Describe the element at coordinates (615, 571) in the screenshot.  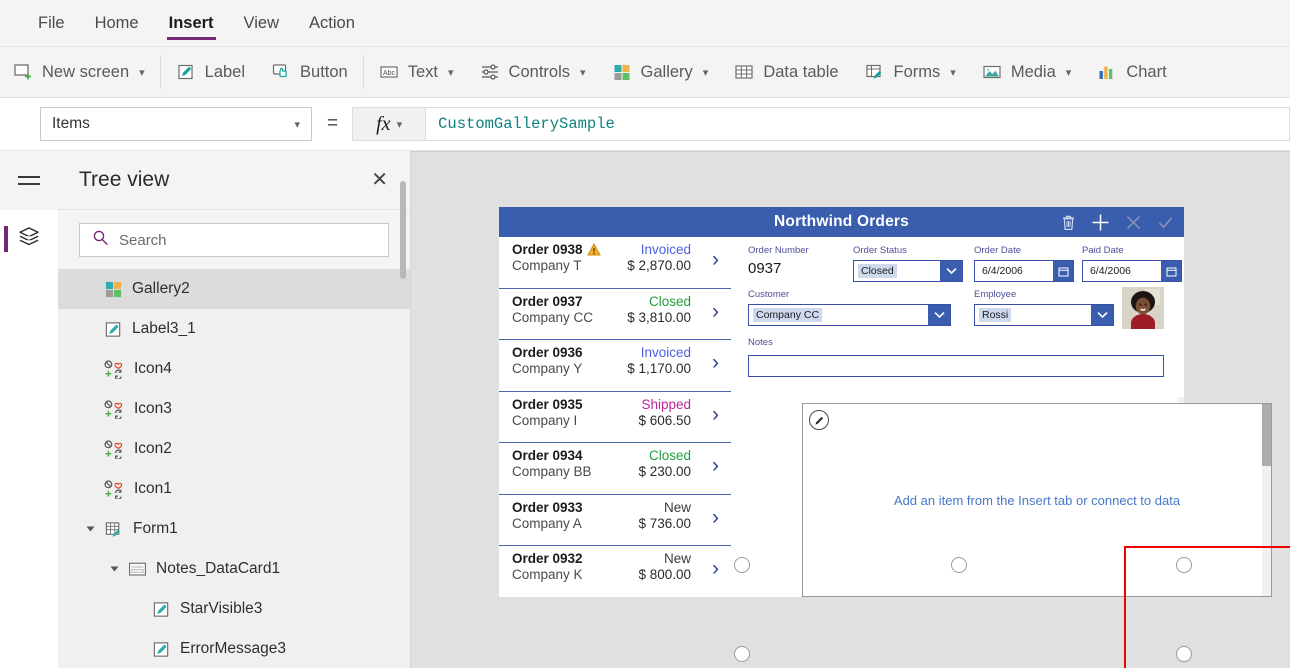
I see `gallery-item: Order 0932 New Company K $ 800.00 ›` at that location.